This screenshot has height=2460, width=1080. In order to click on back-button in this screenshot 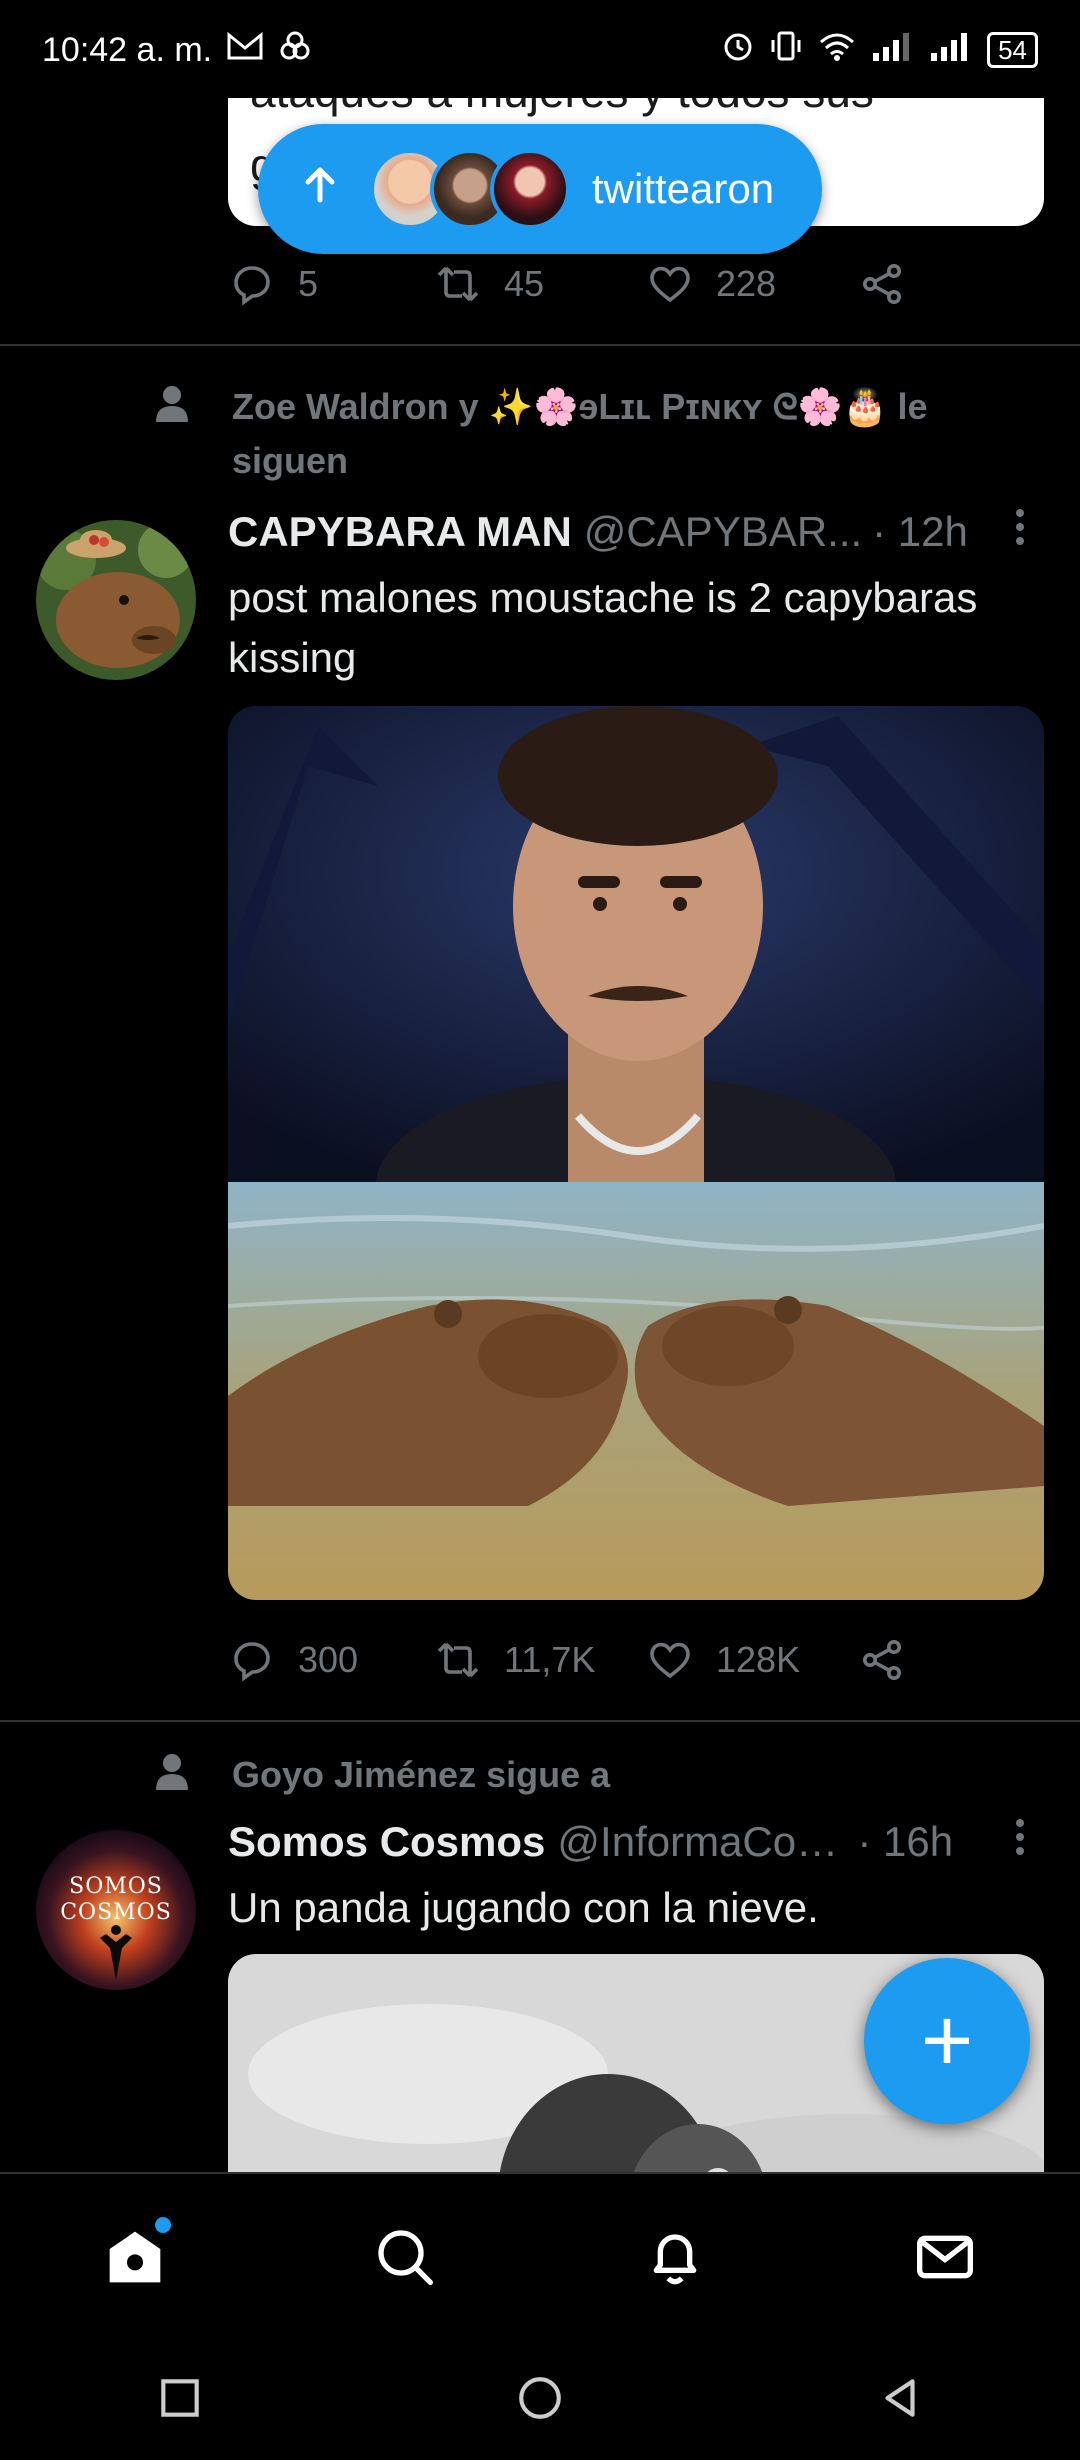, I will do `click(900, 2400)`.